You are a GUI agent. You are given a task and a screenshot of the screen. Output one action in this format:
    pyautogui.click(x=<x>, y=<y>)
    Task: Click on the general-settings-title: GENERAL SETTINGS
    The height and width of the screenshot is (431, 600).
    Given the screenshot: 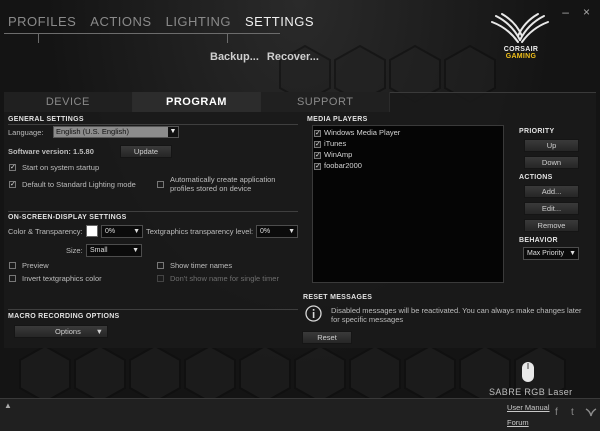 What is the action you would take?
    pyautogui.click(x=46, y=119)
    